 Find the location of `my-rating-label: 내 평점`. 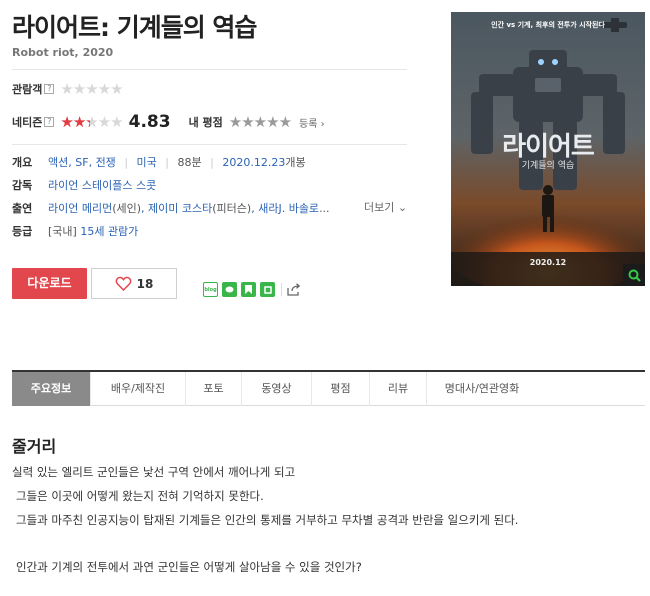

my-rating-label: 내 평점 is located at coordinates (205, 122).